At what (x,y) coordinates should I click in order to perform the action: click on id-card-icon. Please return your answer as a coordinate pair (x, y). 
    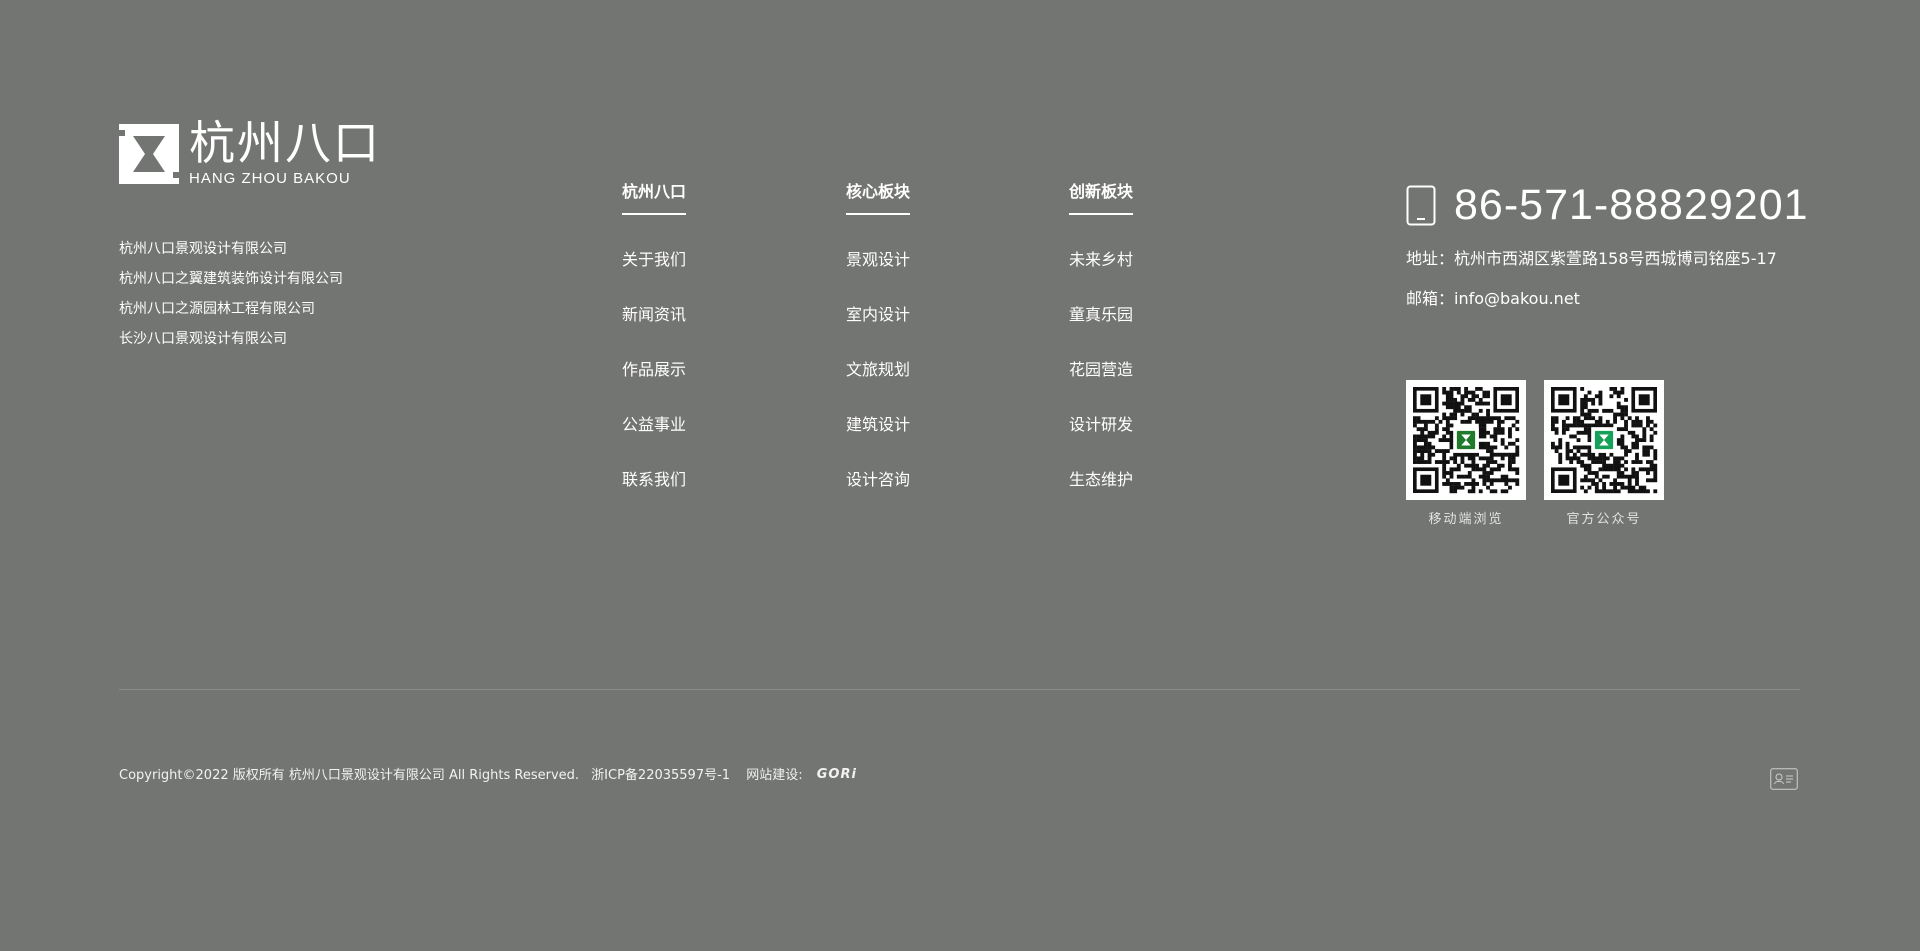
    Looking at the image, I should click on (1784, 779).